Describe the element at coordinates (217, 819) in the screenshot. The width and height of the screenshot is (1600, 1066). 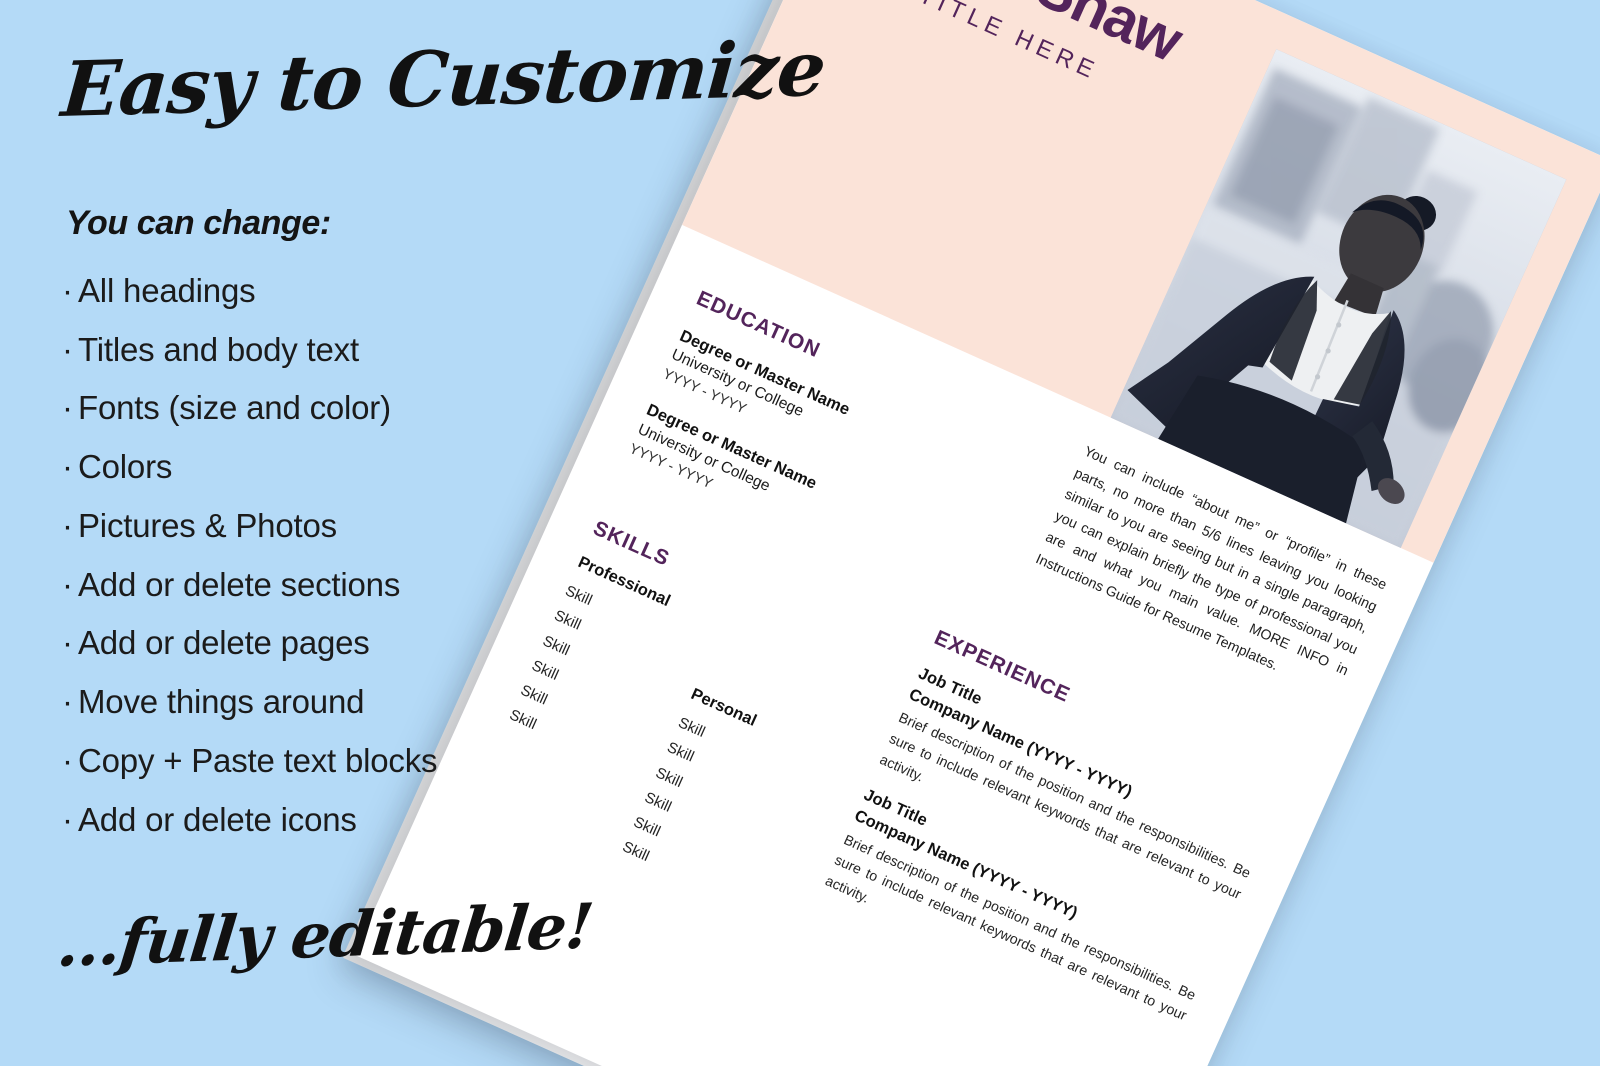
I see `list-item-label: Add or delete icons` at that location.